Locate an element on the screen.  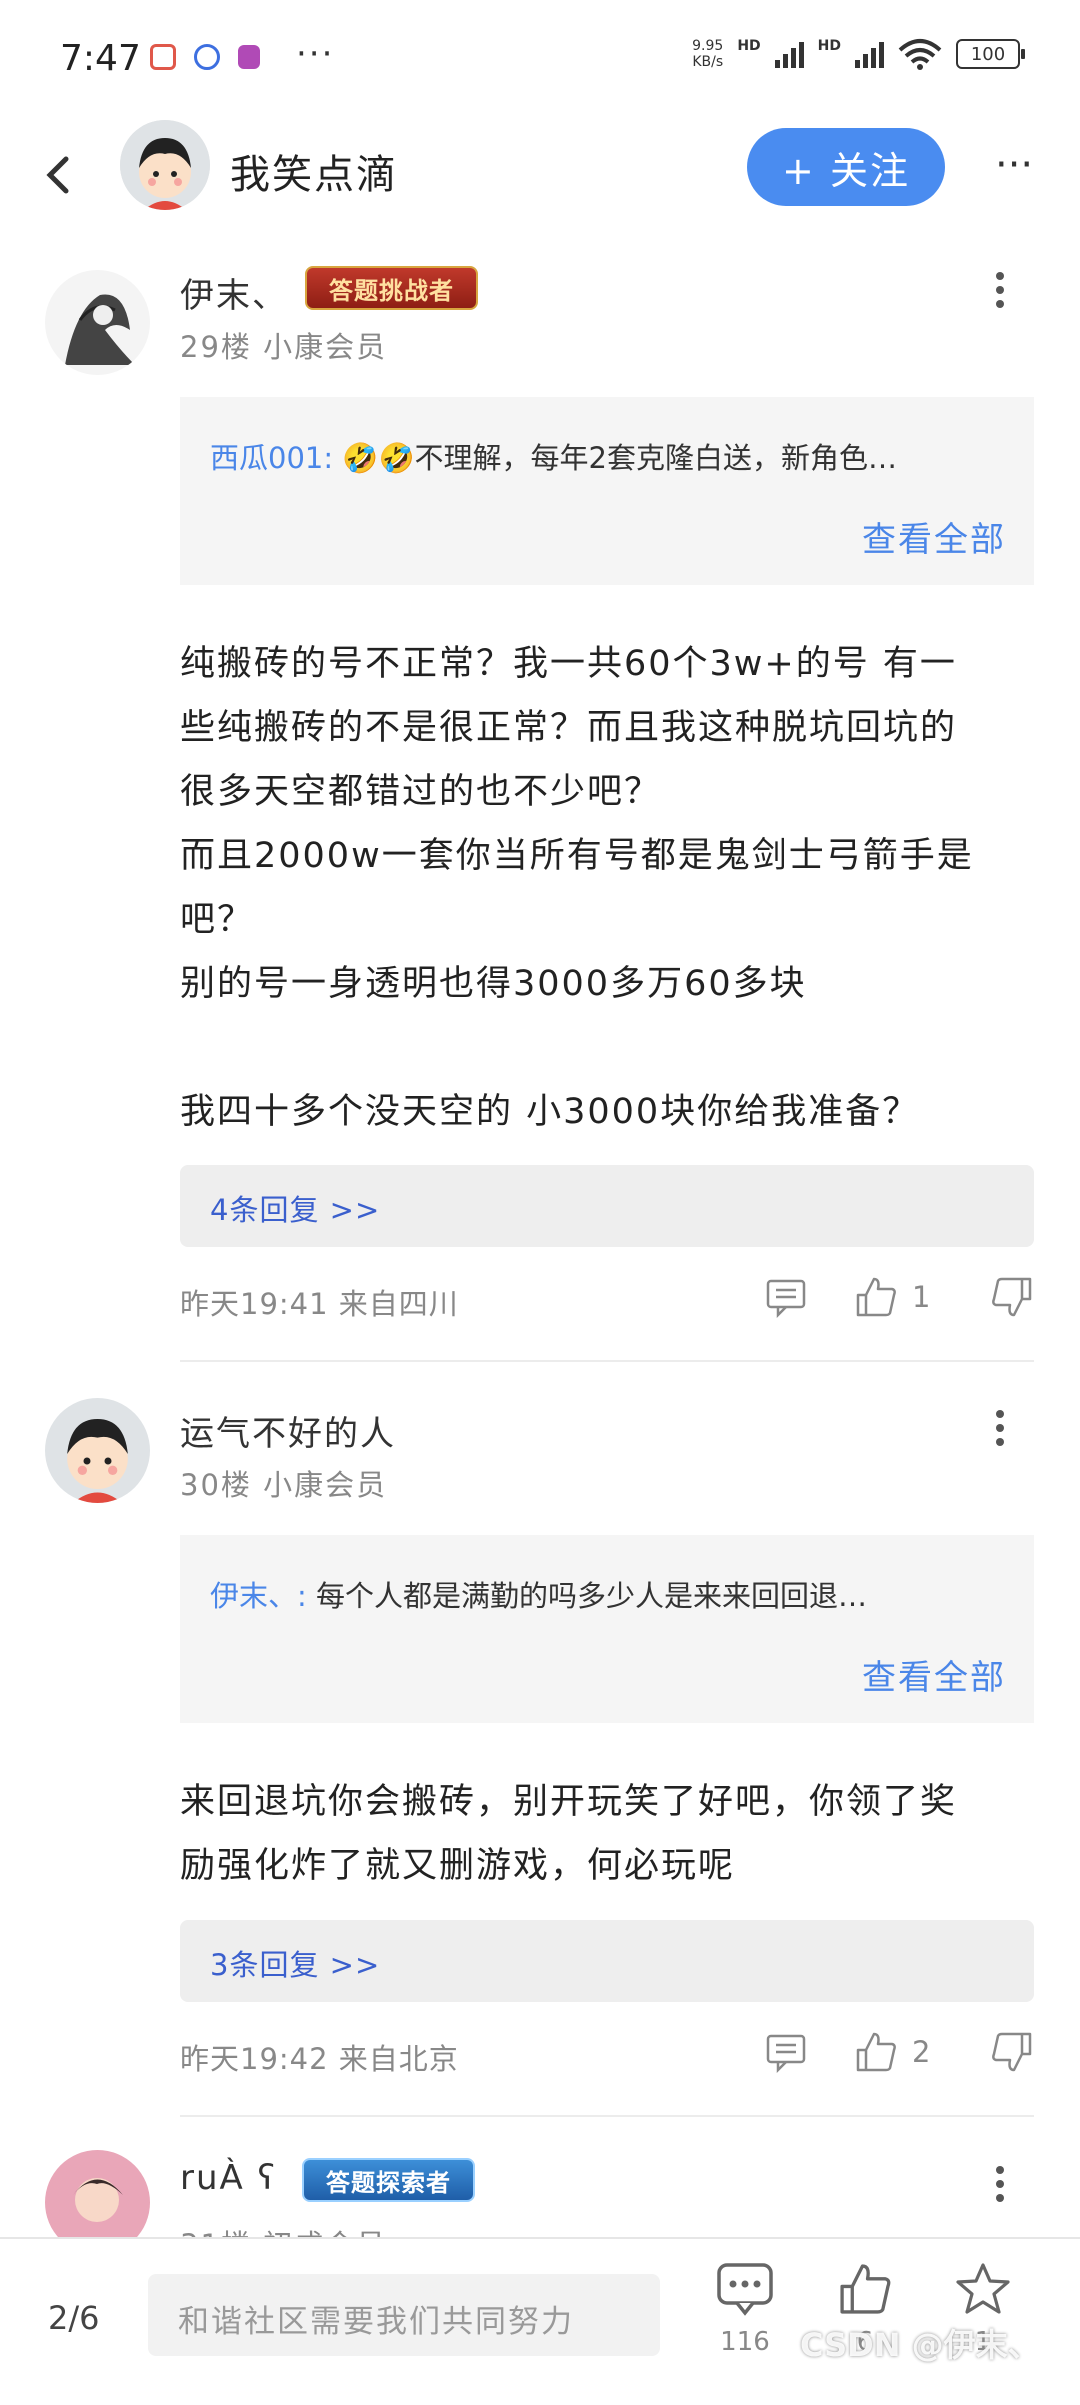
quoted-comment: 西瓜001: 🤣🤣不理解，每年2套克隆白送，新角色… 查看全部 is located at coordinates (607, 491).